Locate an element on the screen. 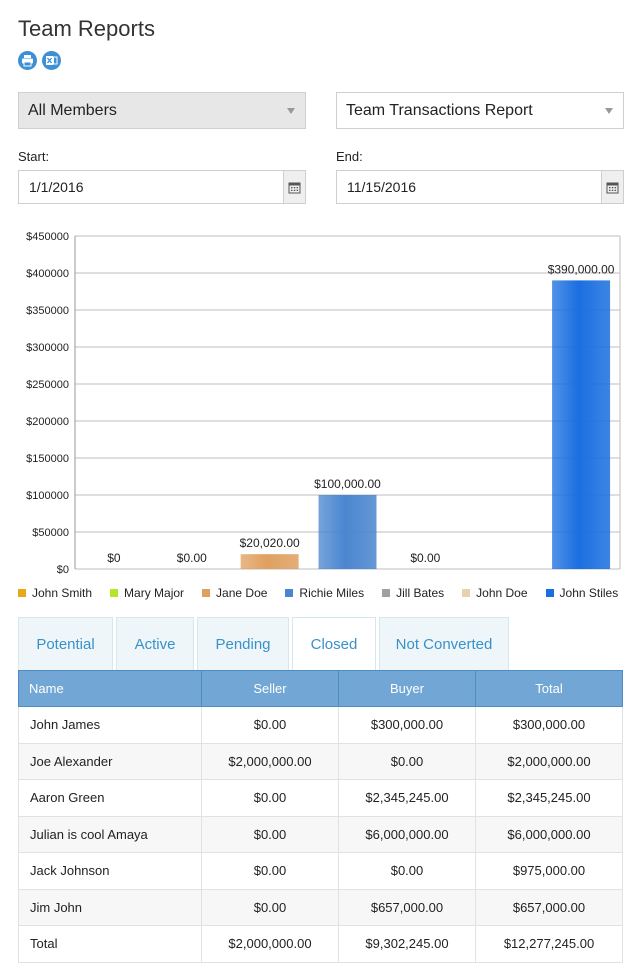 This screenshot has width=640, height=978. legend-item: Jill Bates is located at coordinates (413, 593).